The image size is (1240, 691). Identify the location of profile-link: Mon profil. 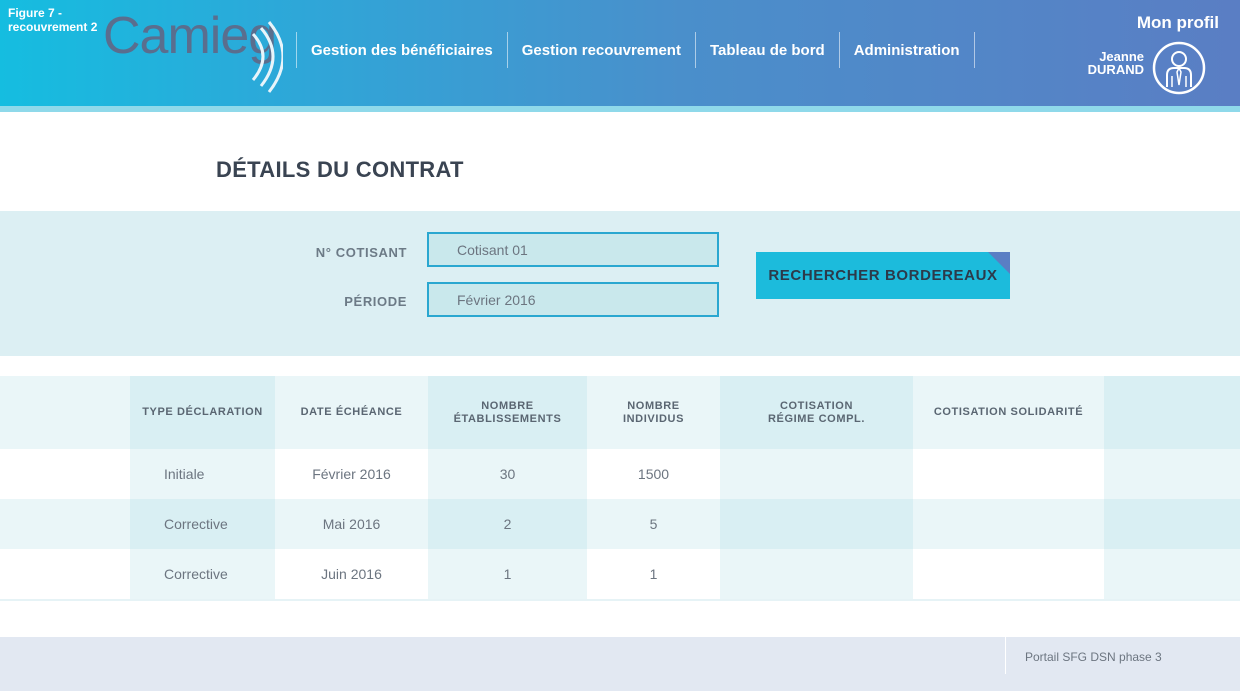
(1178, 23).